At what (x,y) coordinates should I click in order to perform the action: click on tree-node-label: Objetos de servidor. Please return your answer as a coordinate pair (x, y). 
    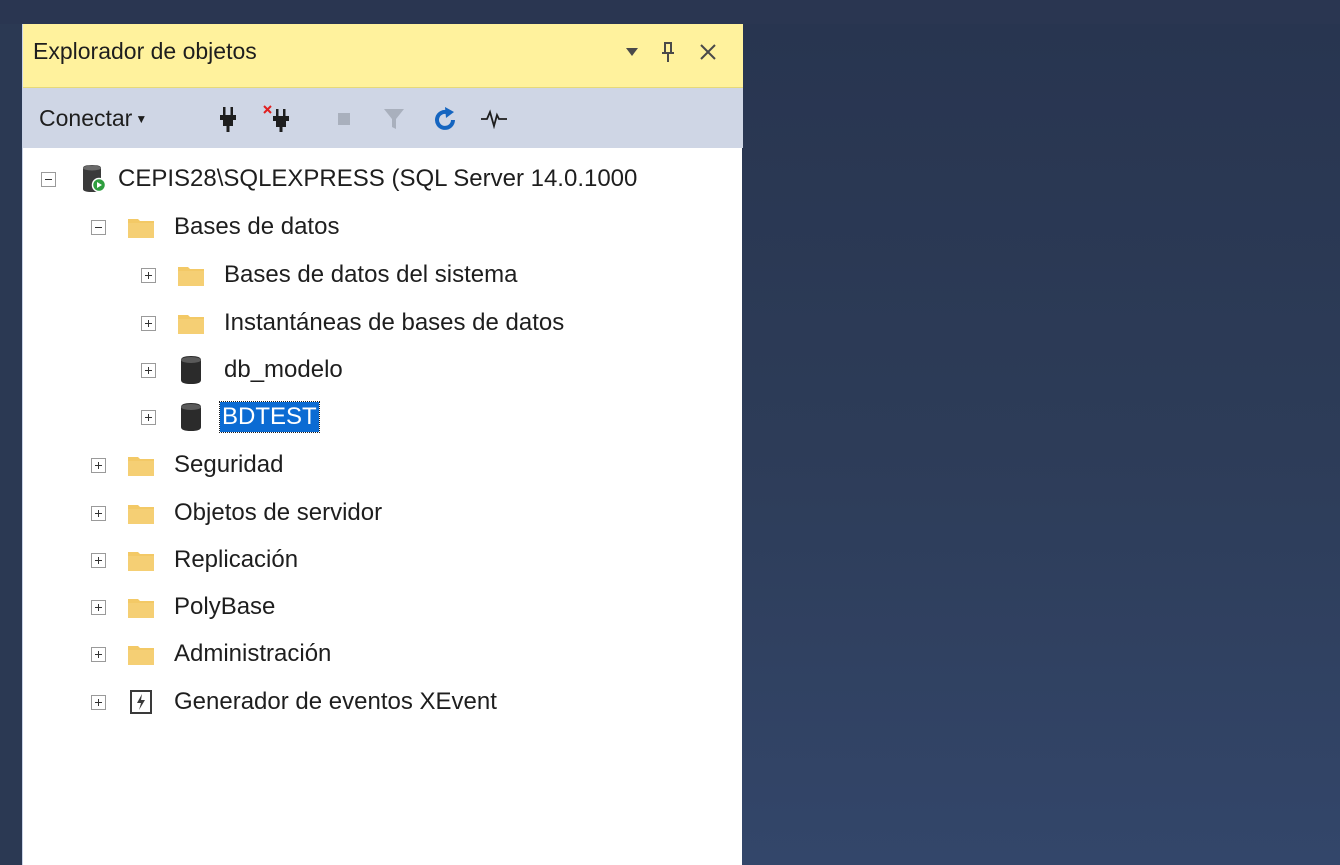
    Looking at the image, I should click on (278, 512).